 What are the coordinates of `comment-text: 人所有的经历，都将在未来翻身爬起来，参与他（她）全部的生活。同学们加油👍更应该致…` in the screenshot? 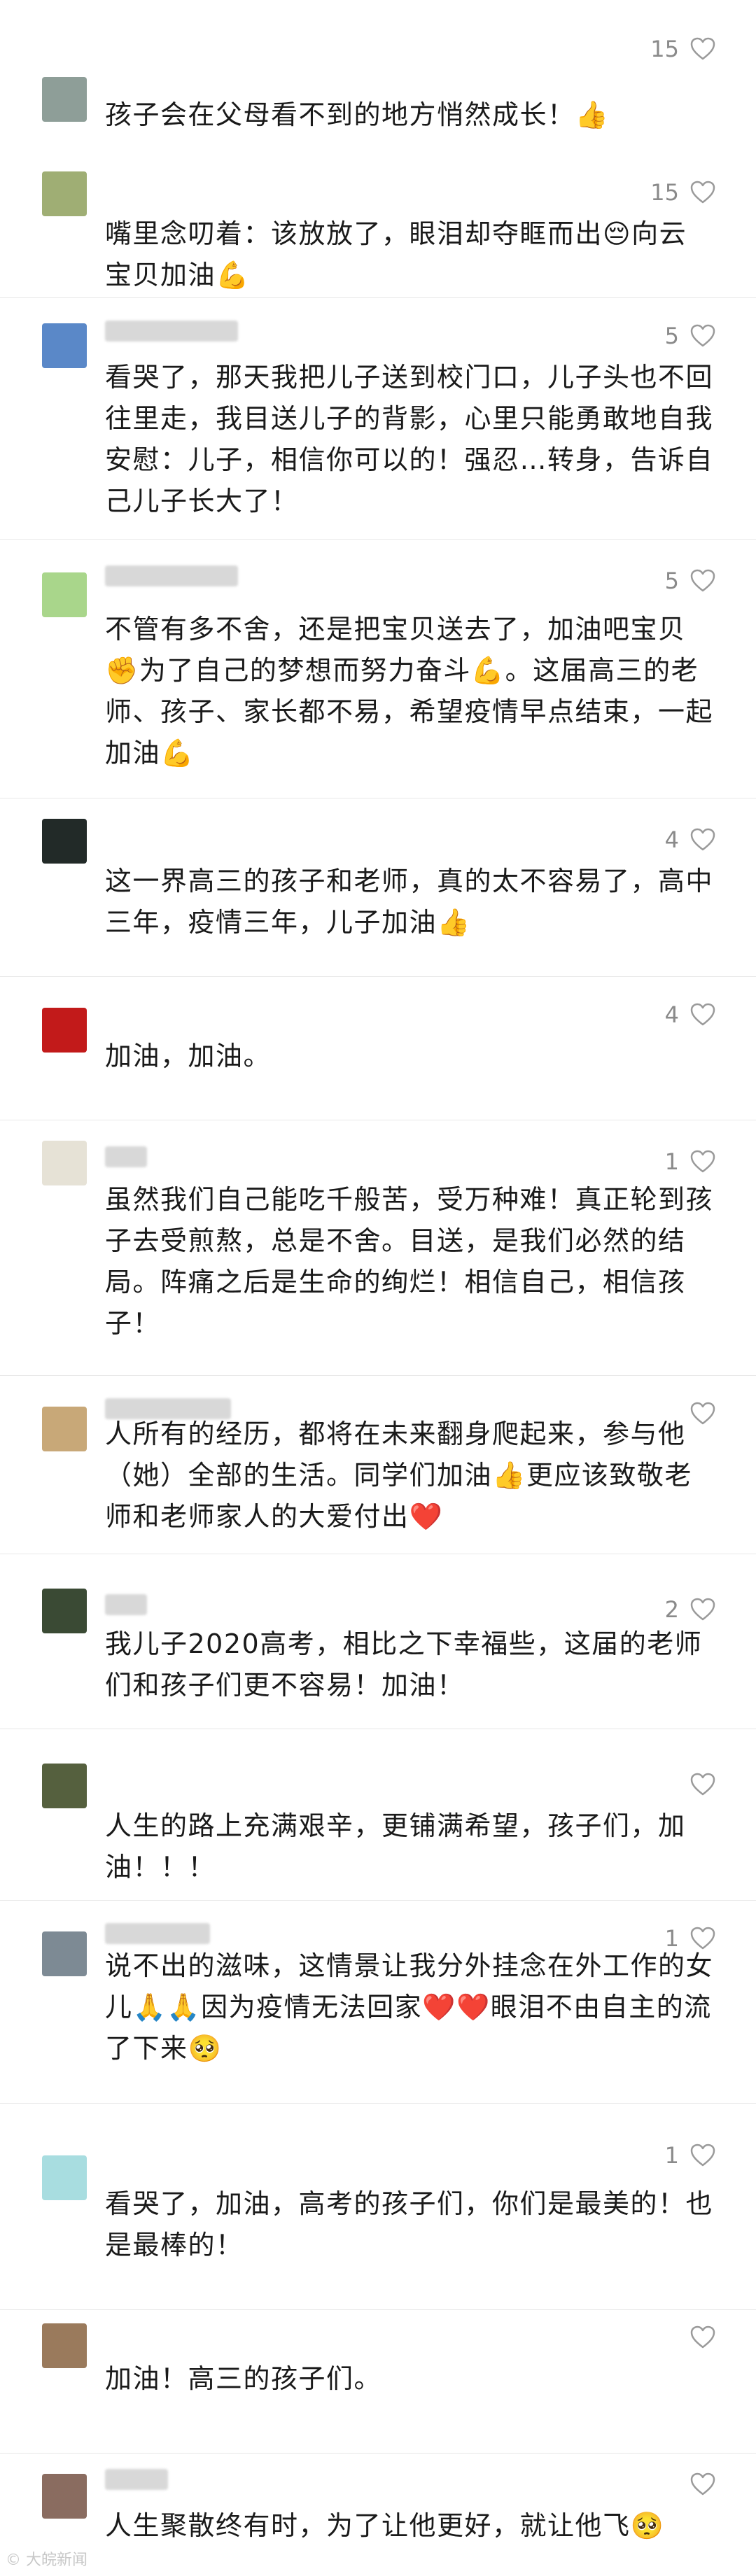 It's located at (398, 1475).